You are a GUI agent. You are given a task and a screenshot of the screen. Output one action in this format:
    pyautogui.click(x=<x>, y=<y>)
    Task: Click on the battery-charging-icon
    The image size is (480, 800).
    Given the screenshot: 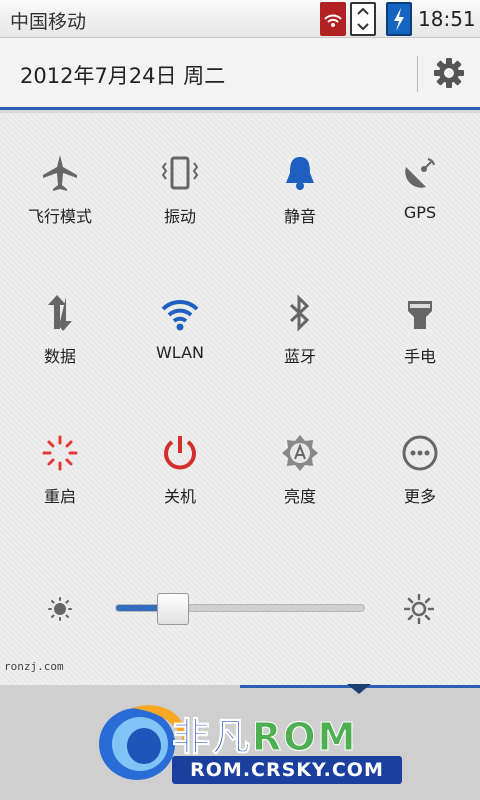 What is the action you would take?
    pyautogui.click(x=399, y=19)
    